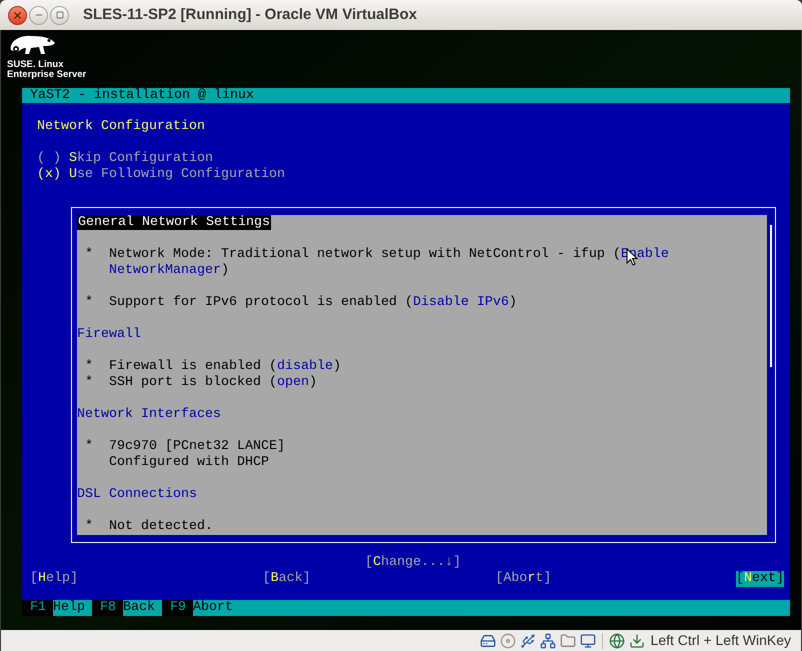 The image size is (802, 651). What do you see at coordinates (47, 75) in the screenshot?
I see `logo-text: Enterprise Server` at bounding box center [47, 75].